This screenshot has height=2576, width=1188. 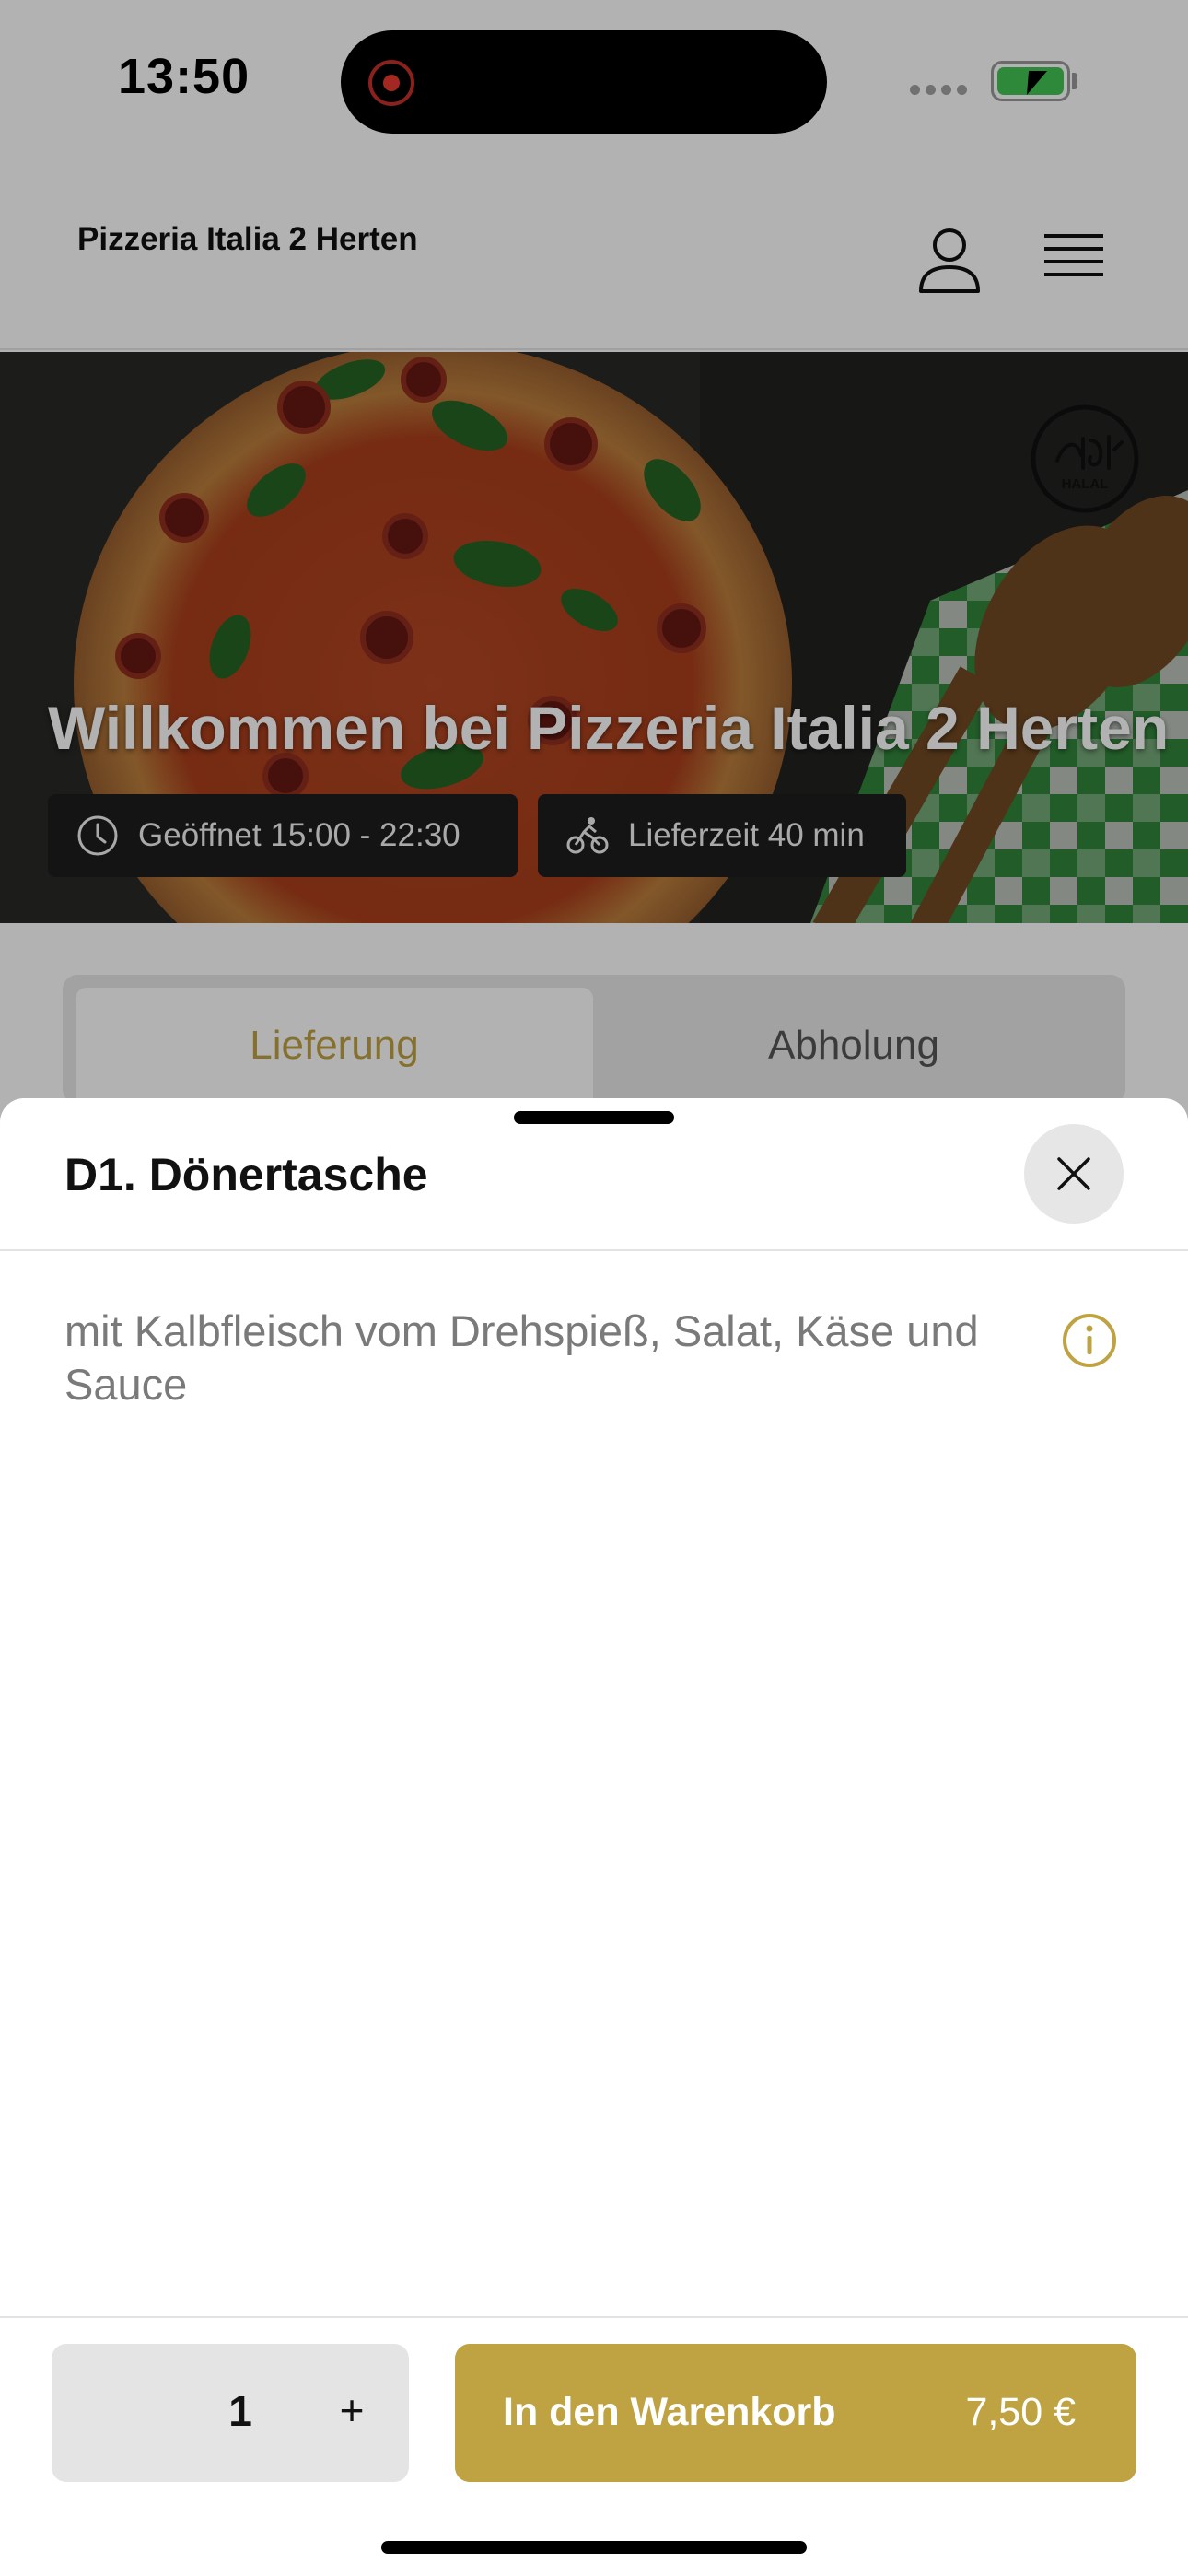 What do you see at coordinates (594, 2547) in the screenshot?
I see `home-indicator` at bounding box center [594, 2547].